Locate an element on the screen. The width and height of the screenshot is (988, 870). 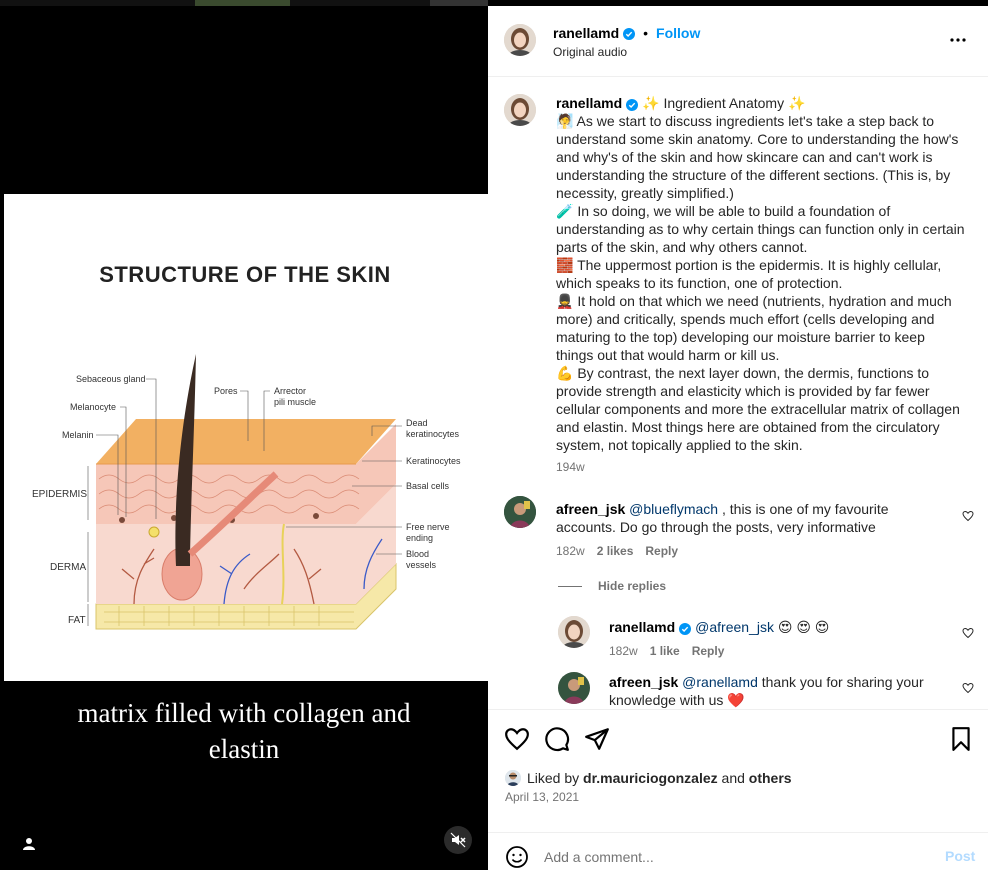
reply-1-mention: @afreen_jsk is located at coordinates (734, 627).